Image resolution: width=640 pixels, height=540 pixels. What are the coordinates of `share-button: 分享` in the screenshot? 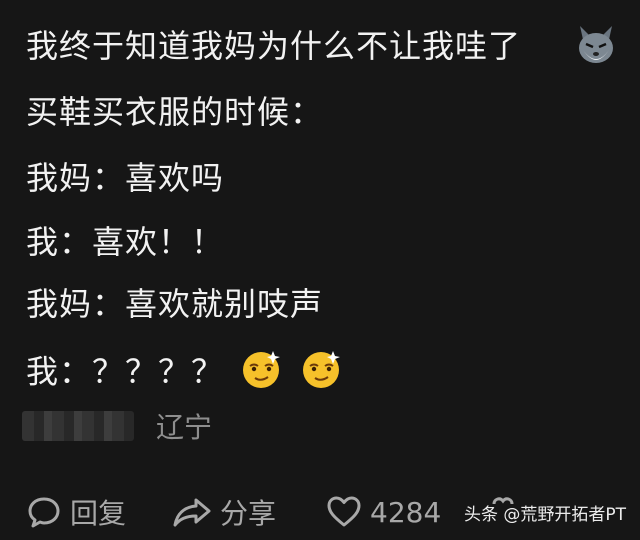 It's located at (224, 512).